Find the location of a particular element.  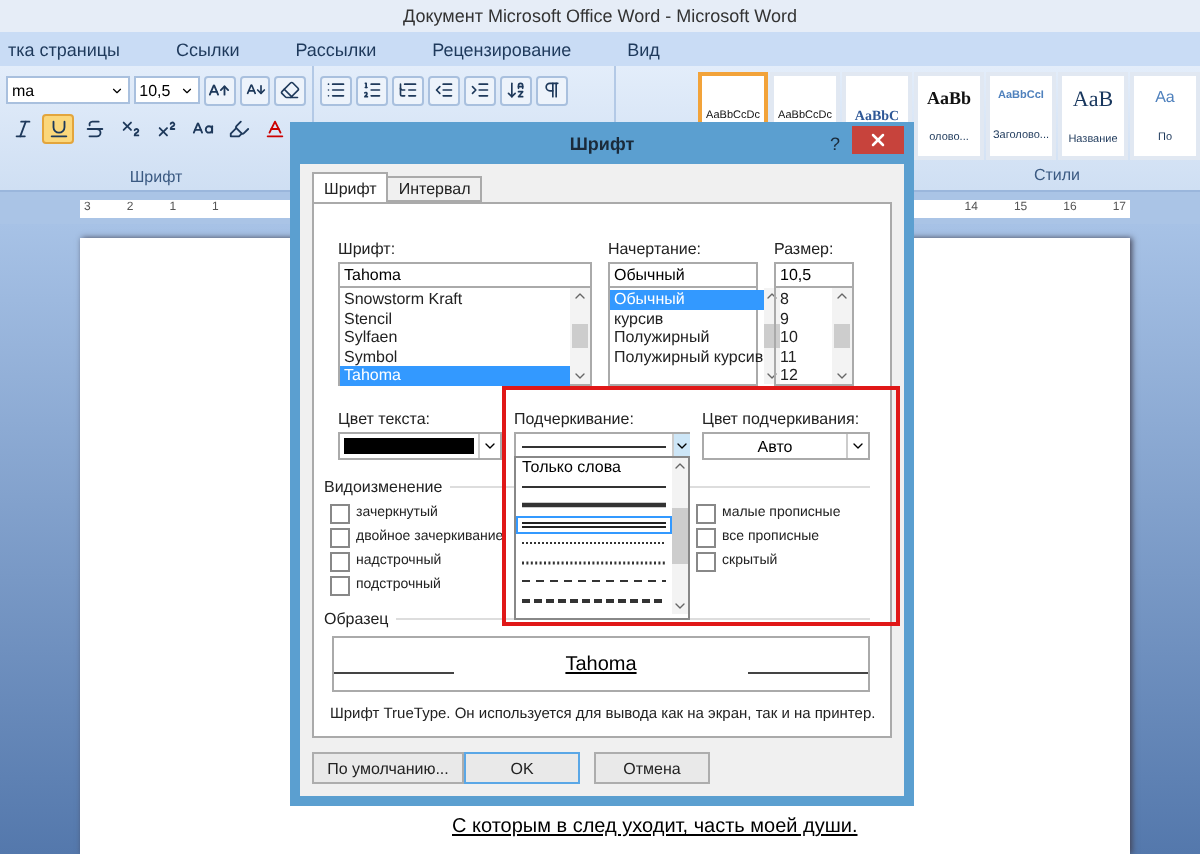

shrink-font-button is located at coordinates (255, 90).